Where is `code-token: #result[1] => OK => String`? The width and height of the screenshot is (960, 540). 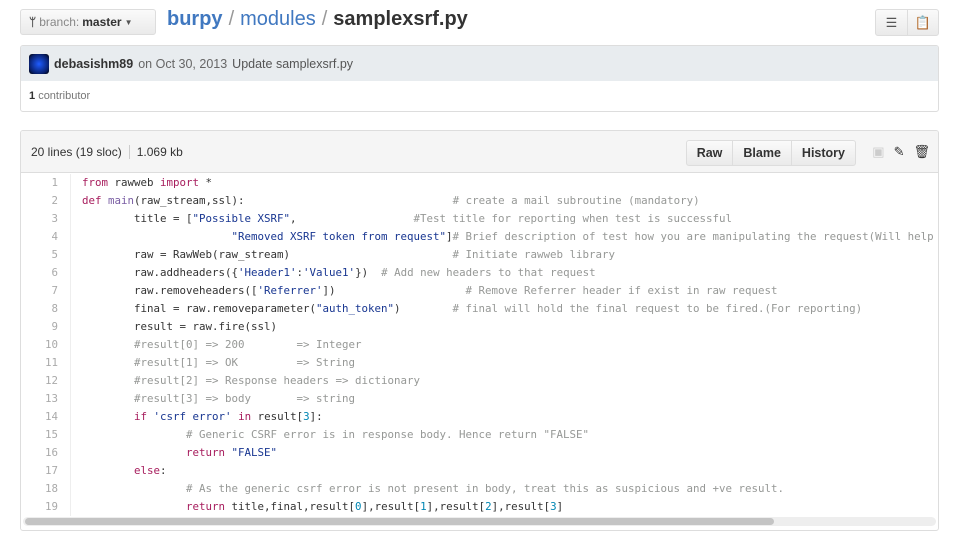
code-token: #result[1] => OK => String is located at coordinates (219, 362).